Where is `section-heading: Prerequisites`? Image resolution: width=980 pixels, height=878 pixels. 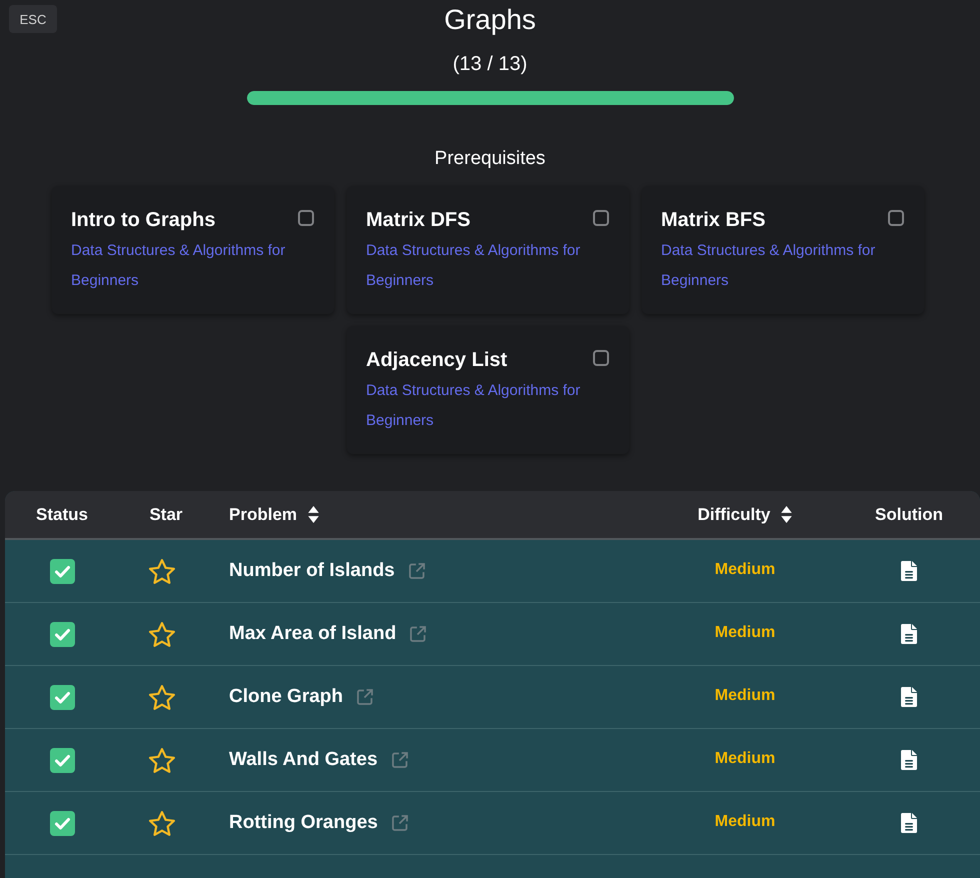 section-heading: Prerequisites is located at coordinates (490, 159).